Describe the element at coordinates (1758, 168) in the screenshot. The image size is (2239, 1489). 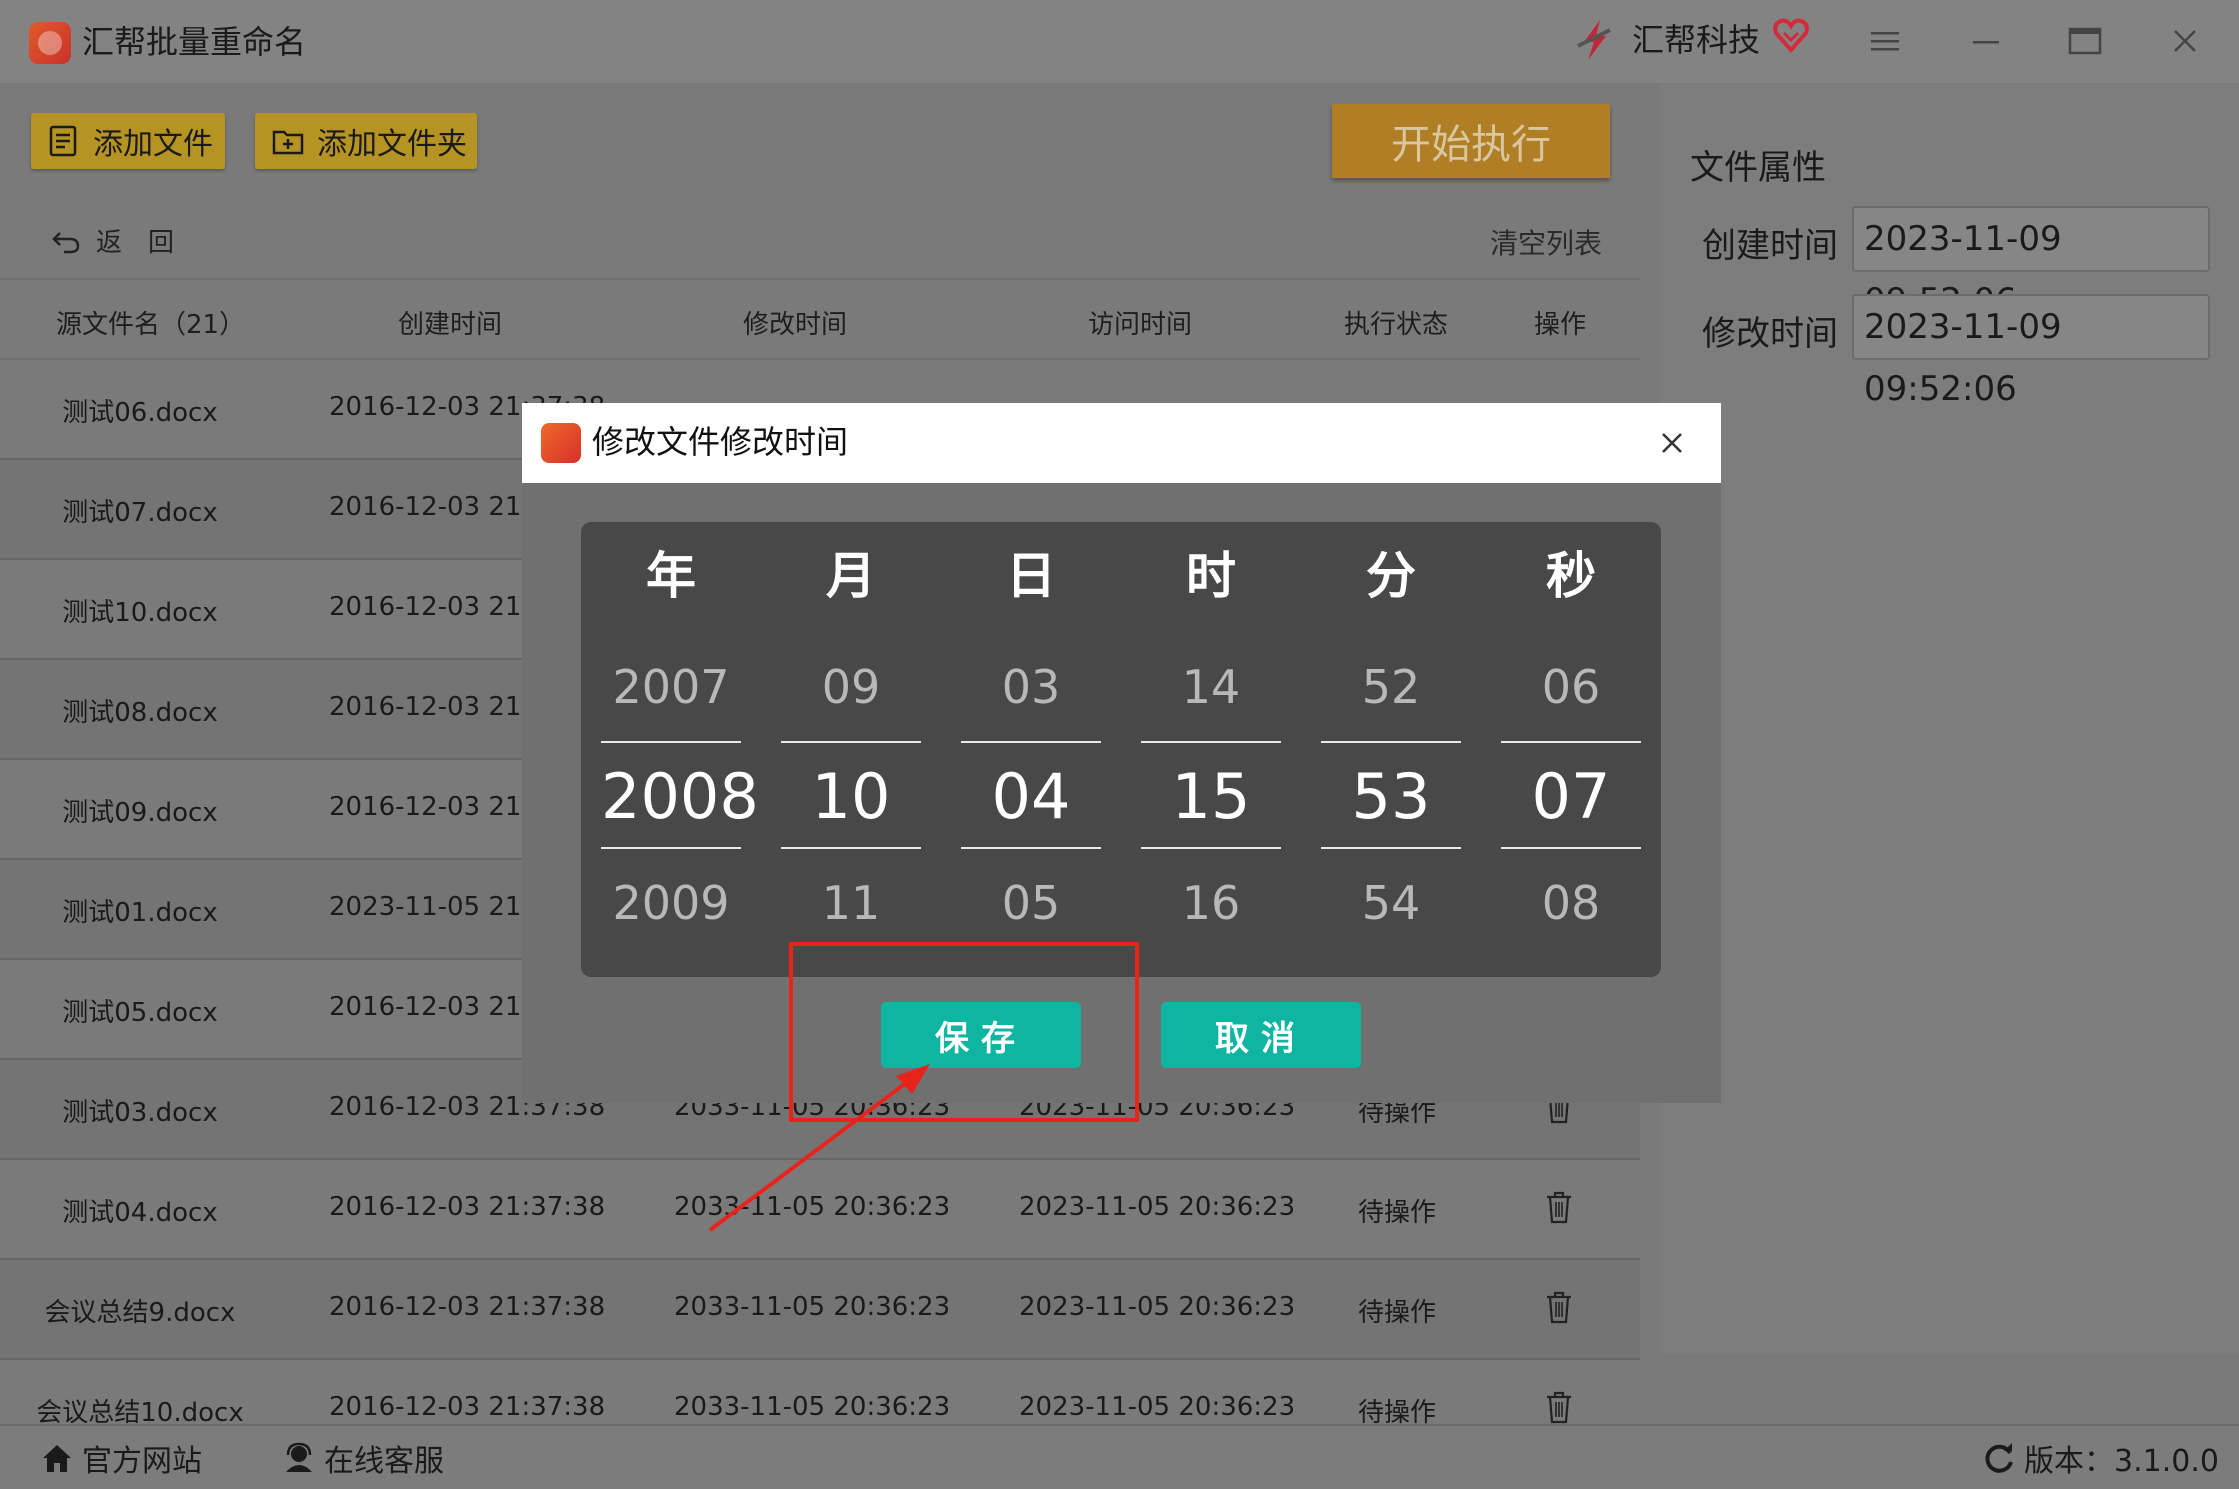
I see `properties-title: 文件属性` at that location.